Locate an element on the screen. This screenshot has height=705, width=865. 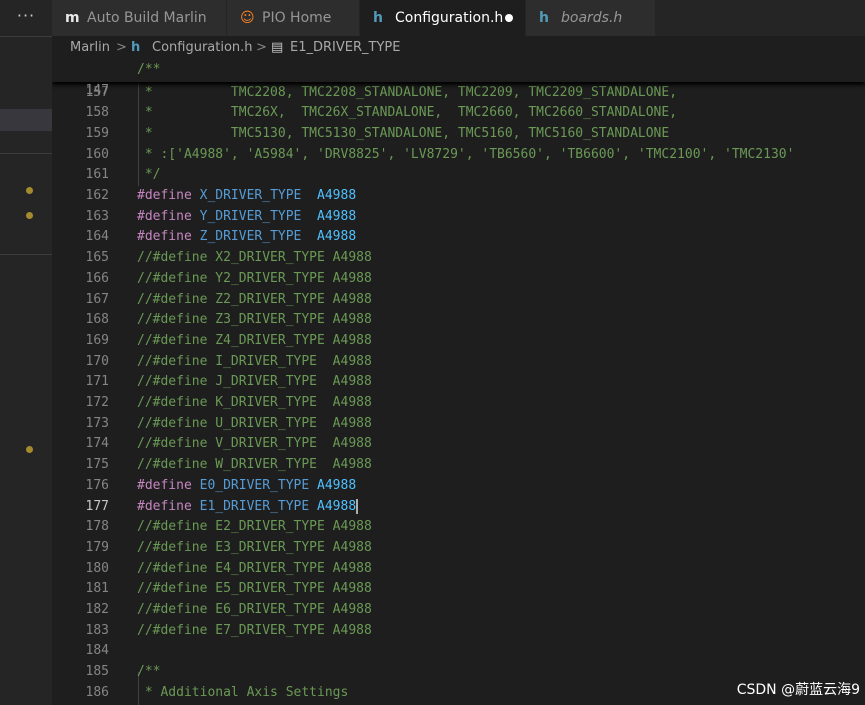
code-text: */ is located at coordinates (149, 175).